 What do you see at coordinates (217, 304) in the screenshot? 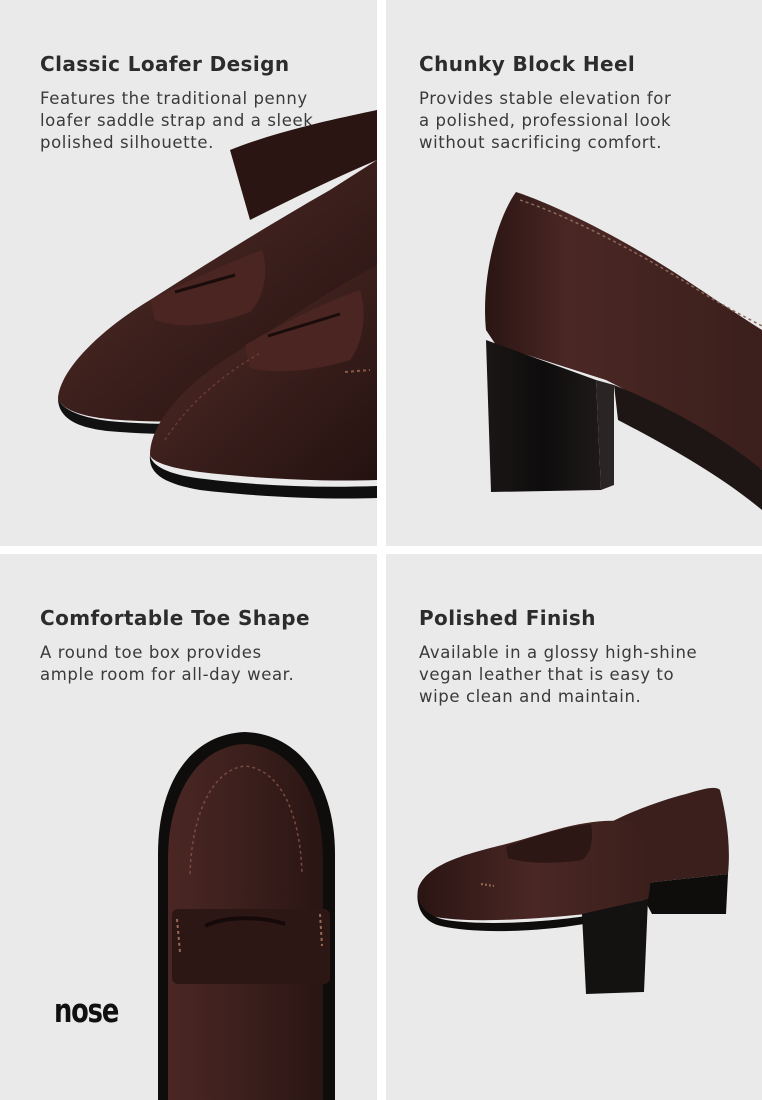
I see `loafer-pair-image` at bounding box center [217, 304].